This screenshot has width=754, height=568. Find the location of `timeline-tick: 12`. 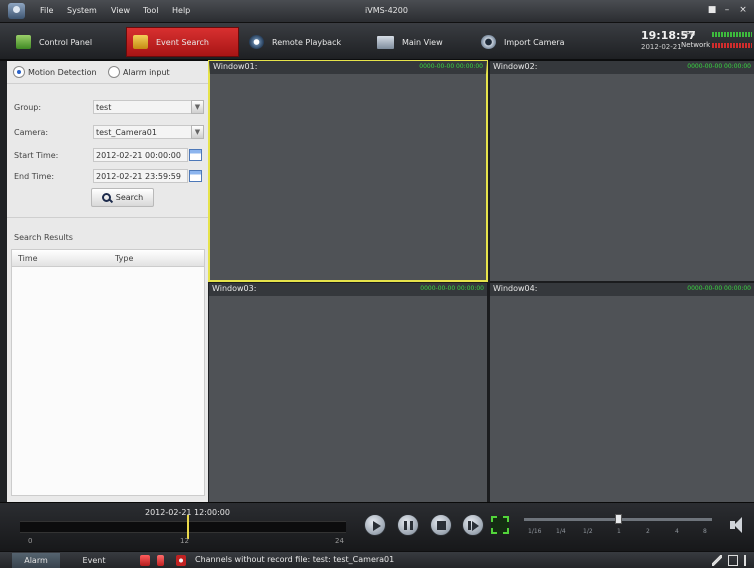

timeline-tick: 12 is located at coordinates (184, 541).